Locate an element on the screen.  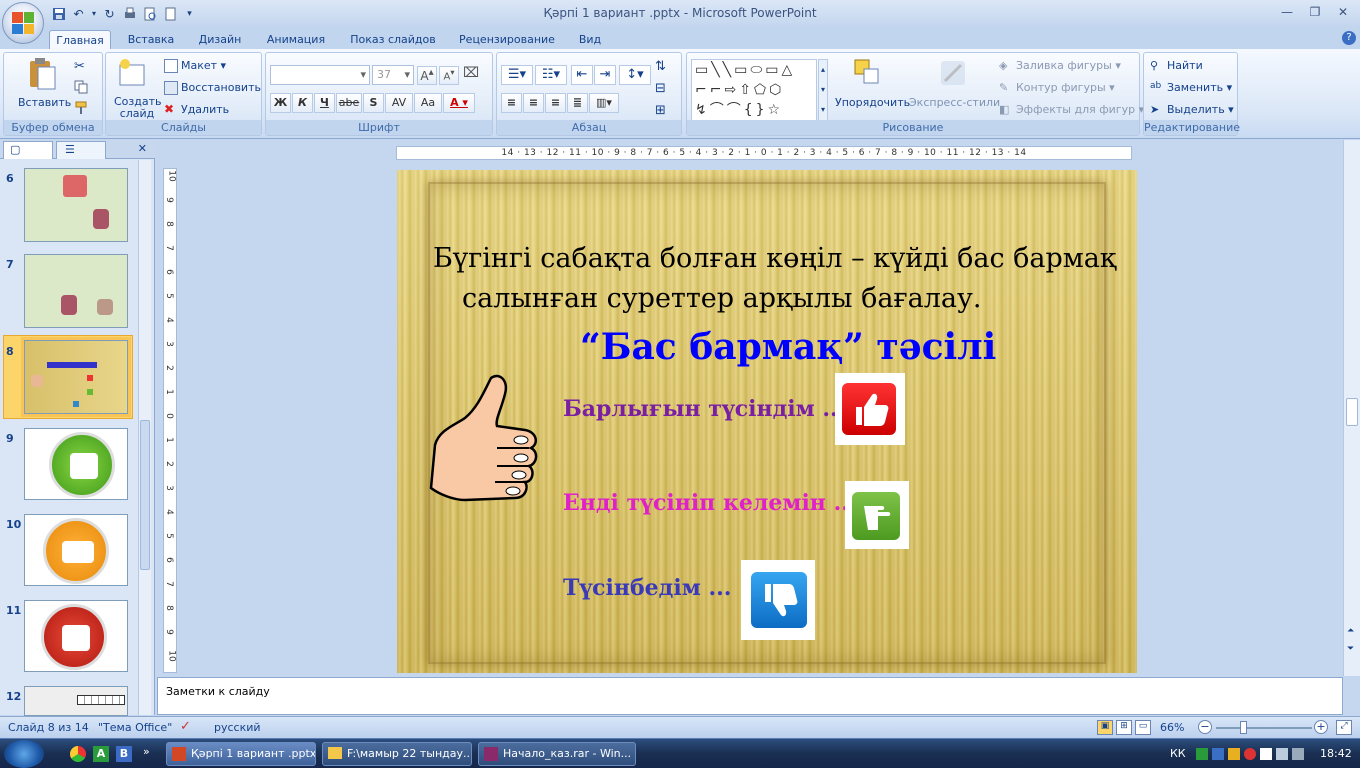
theme-name: "Тема Office" is located at coordinates (135, 727).